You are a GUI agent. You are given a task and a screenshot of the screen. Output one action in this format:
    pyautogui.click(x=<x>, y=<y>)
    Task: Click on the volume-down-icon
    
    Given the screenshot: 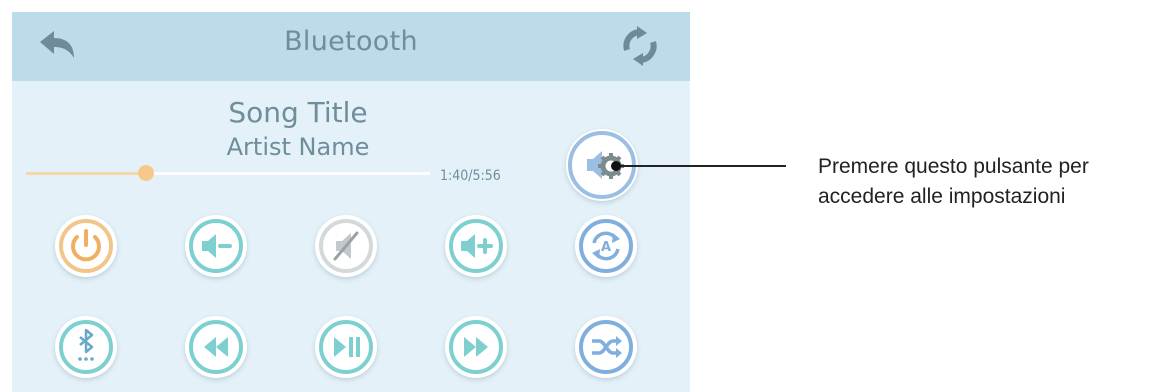 What is the action you would take?
    pyautogui.click(x=216, y=246)
    